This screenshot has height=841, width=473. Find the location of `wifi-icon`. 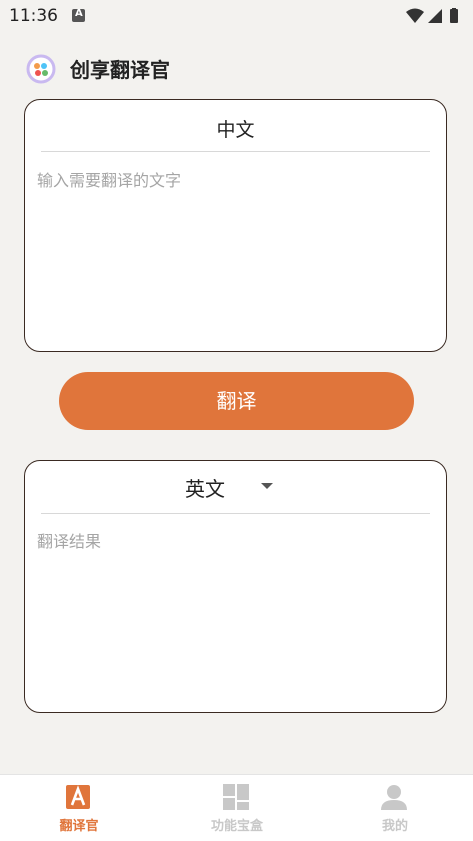

wifi-icon is located at coordinates (415, 15).